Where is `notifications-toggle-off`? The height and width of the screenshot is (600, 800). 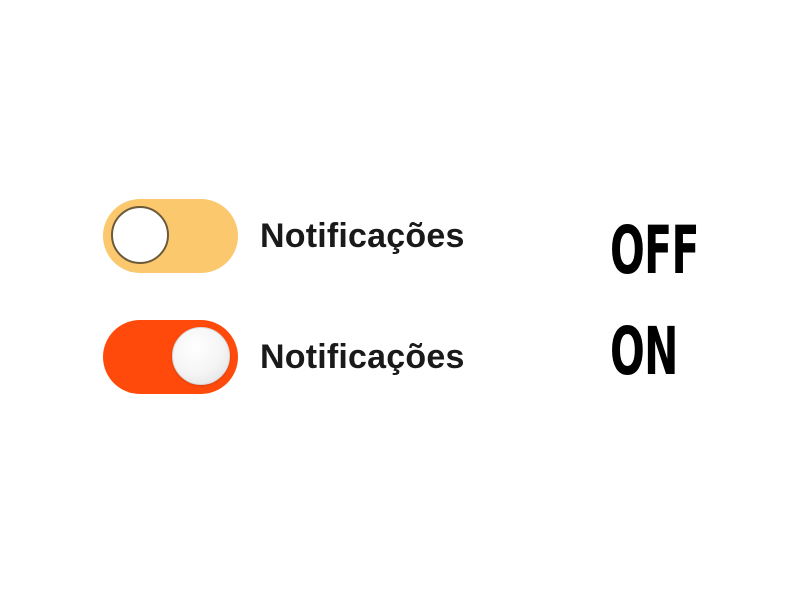 notifications-toggle-off is located at coordinates (170, 236).